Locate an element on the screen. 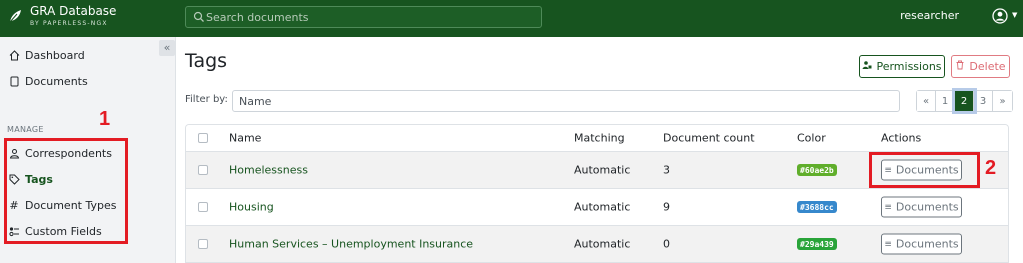 The height and width of the screenshot is (263, 1023). column-header-document-count: Document count is located at coordinates (709, 138).